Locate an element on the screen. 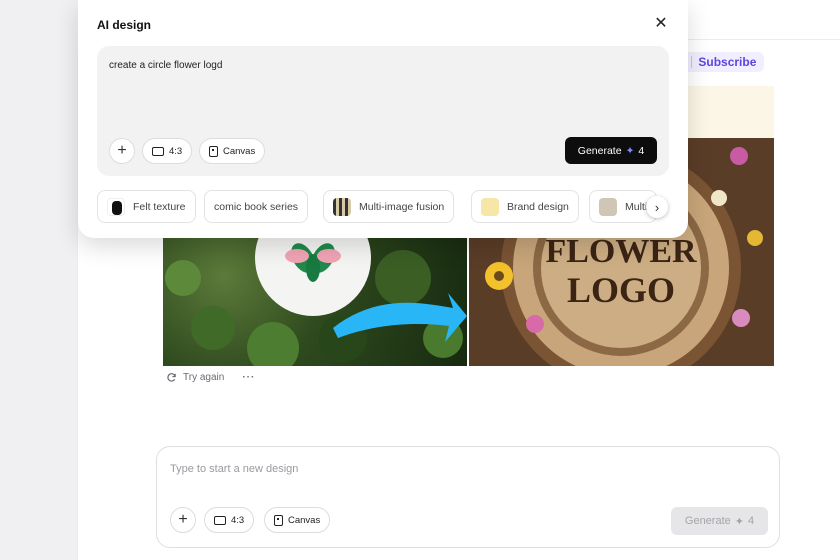 The height and width of the screenshot is (560, 840). style-comic-book: comic book series is located at coordinates (256, 206).